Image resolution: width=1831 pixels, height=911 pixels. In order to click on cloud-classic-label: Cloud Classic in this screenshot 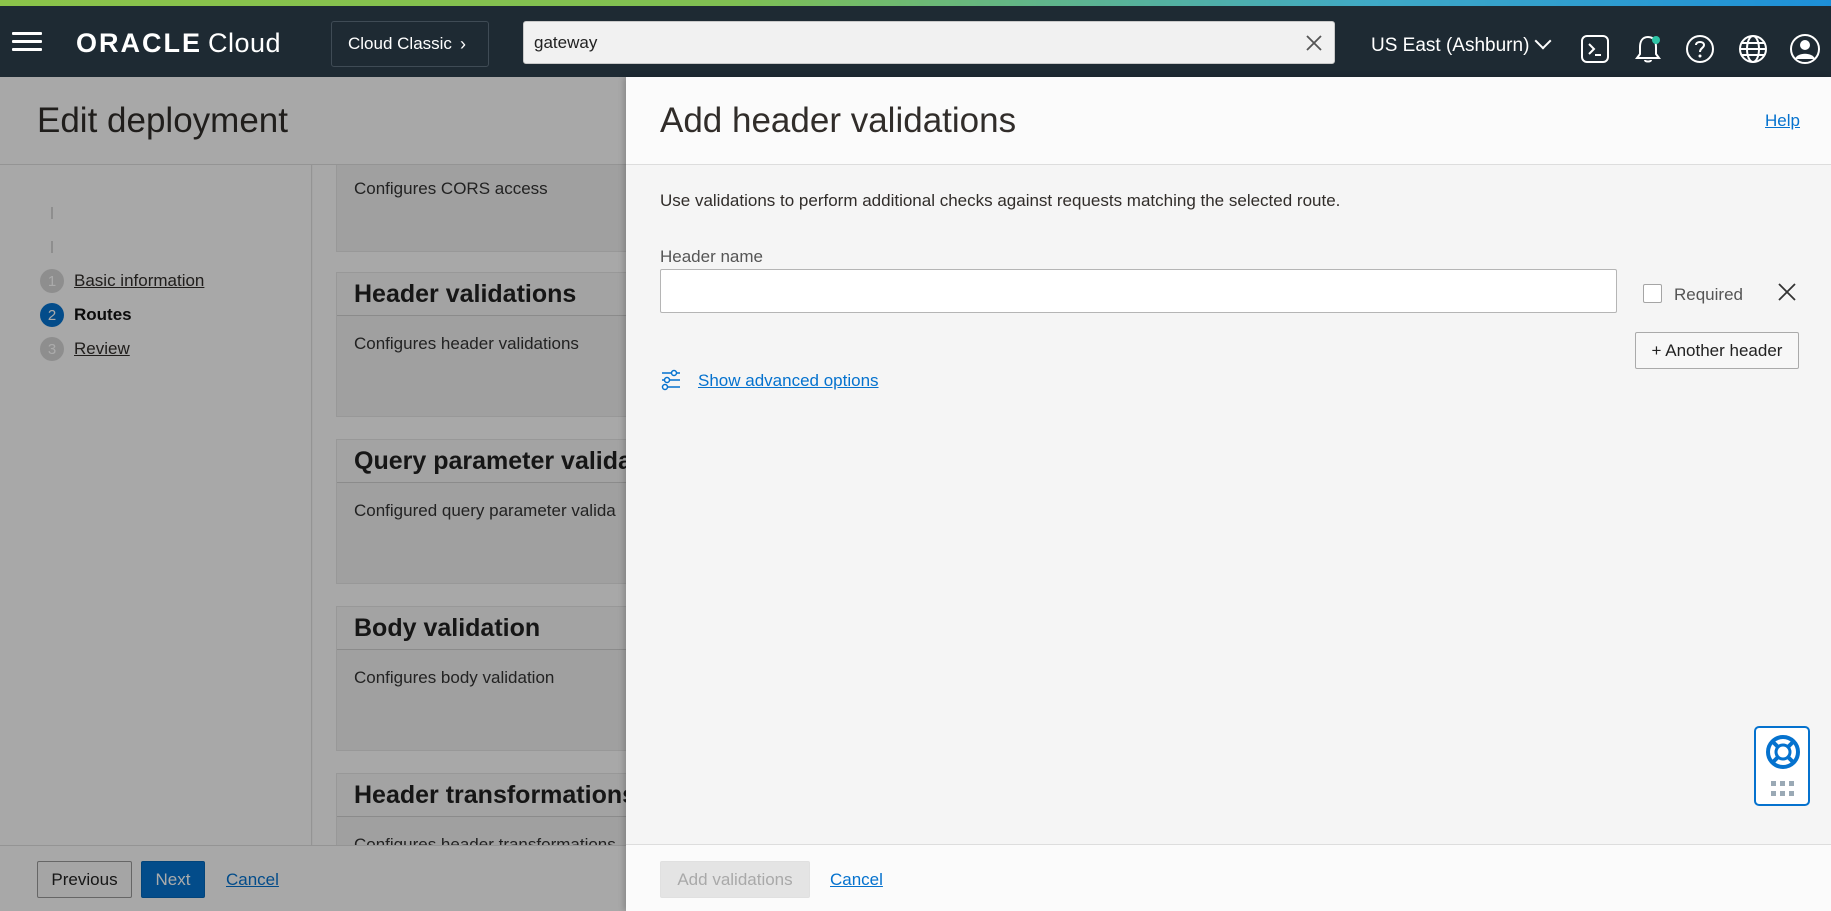, I will do `click(400, 43)`.